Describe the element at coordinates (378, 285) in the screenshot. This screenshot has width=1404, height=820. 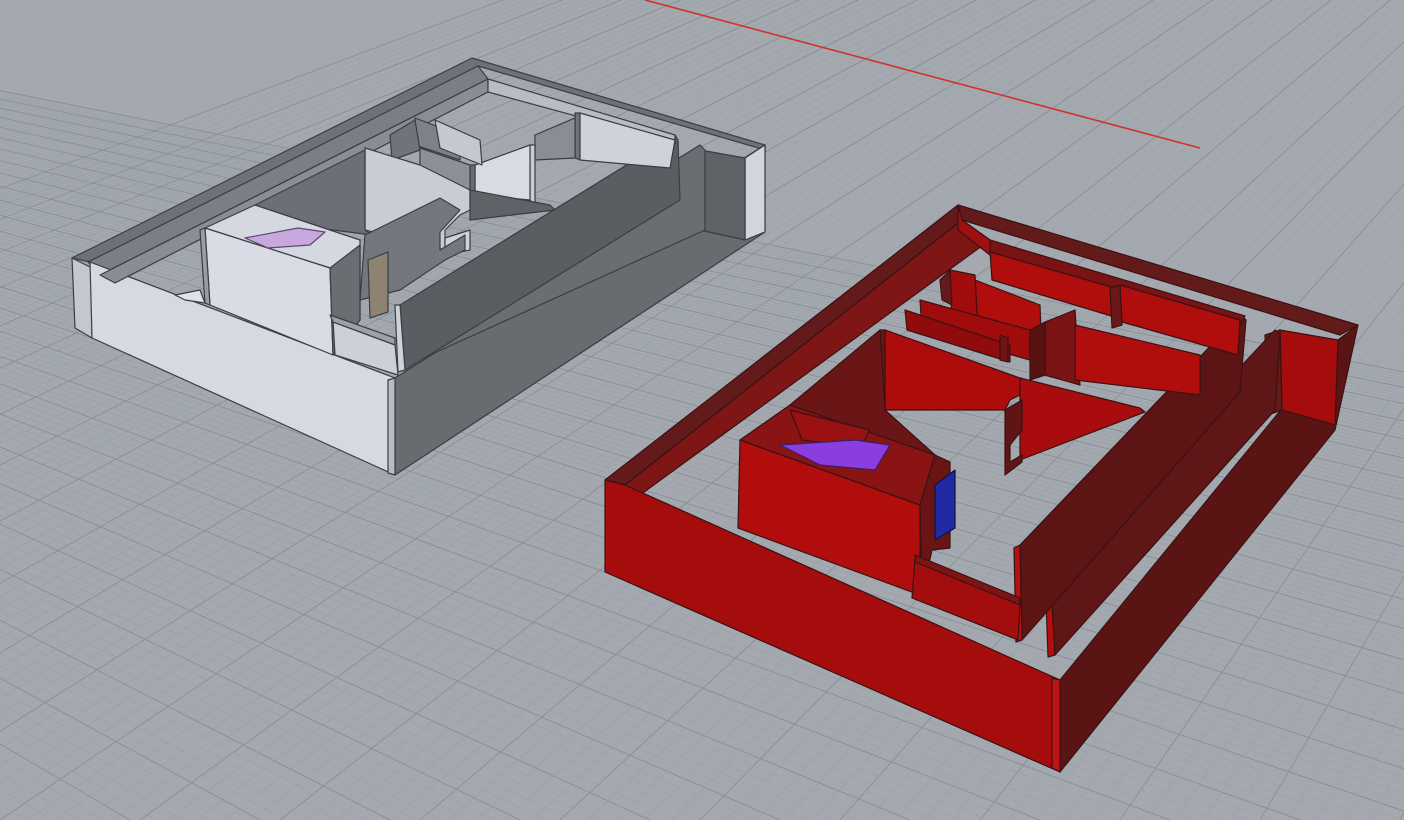
I see `white-door` at that location.